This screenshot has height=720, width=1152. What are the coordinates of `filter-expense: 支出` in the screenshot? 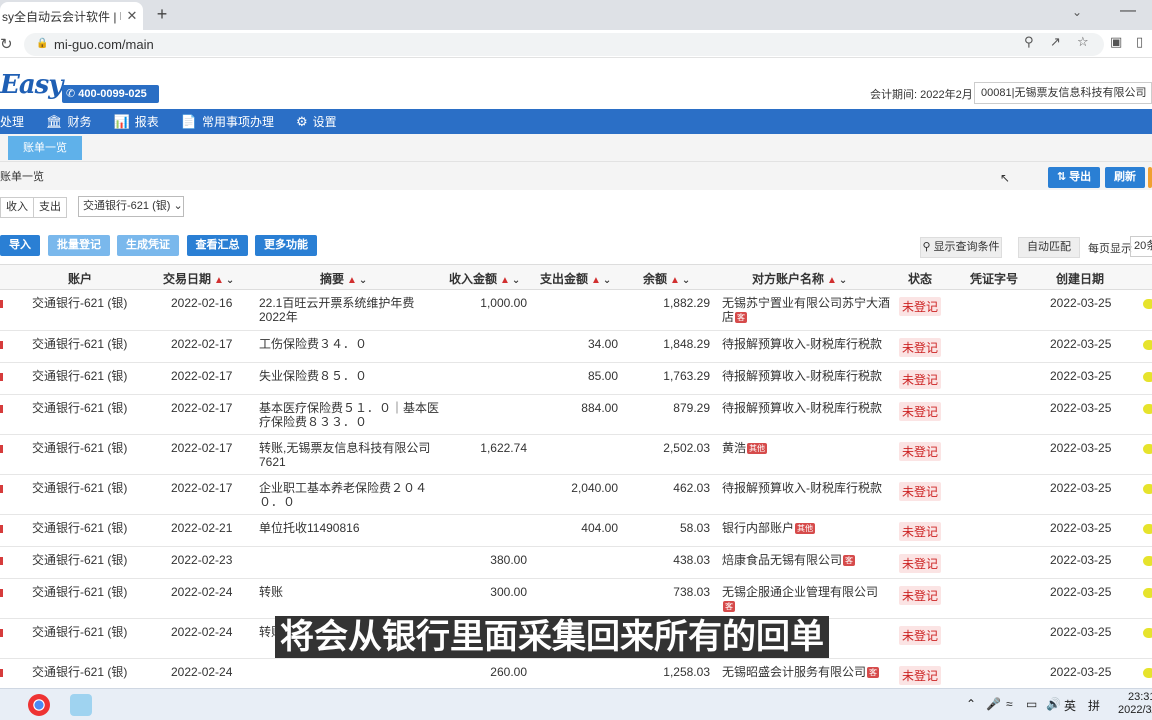 It's located at (50, 207).